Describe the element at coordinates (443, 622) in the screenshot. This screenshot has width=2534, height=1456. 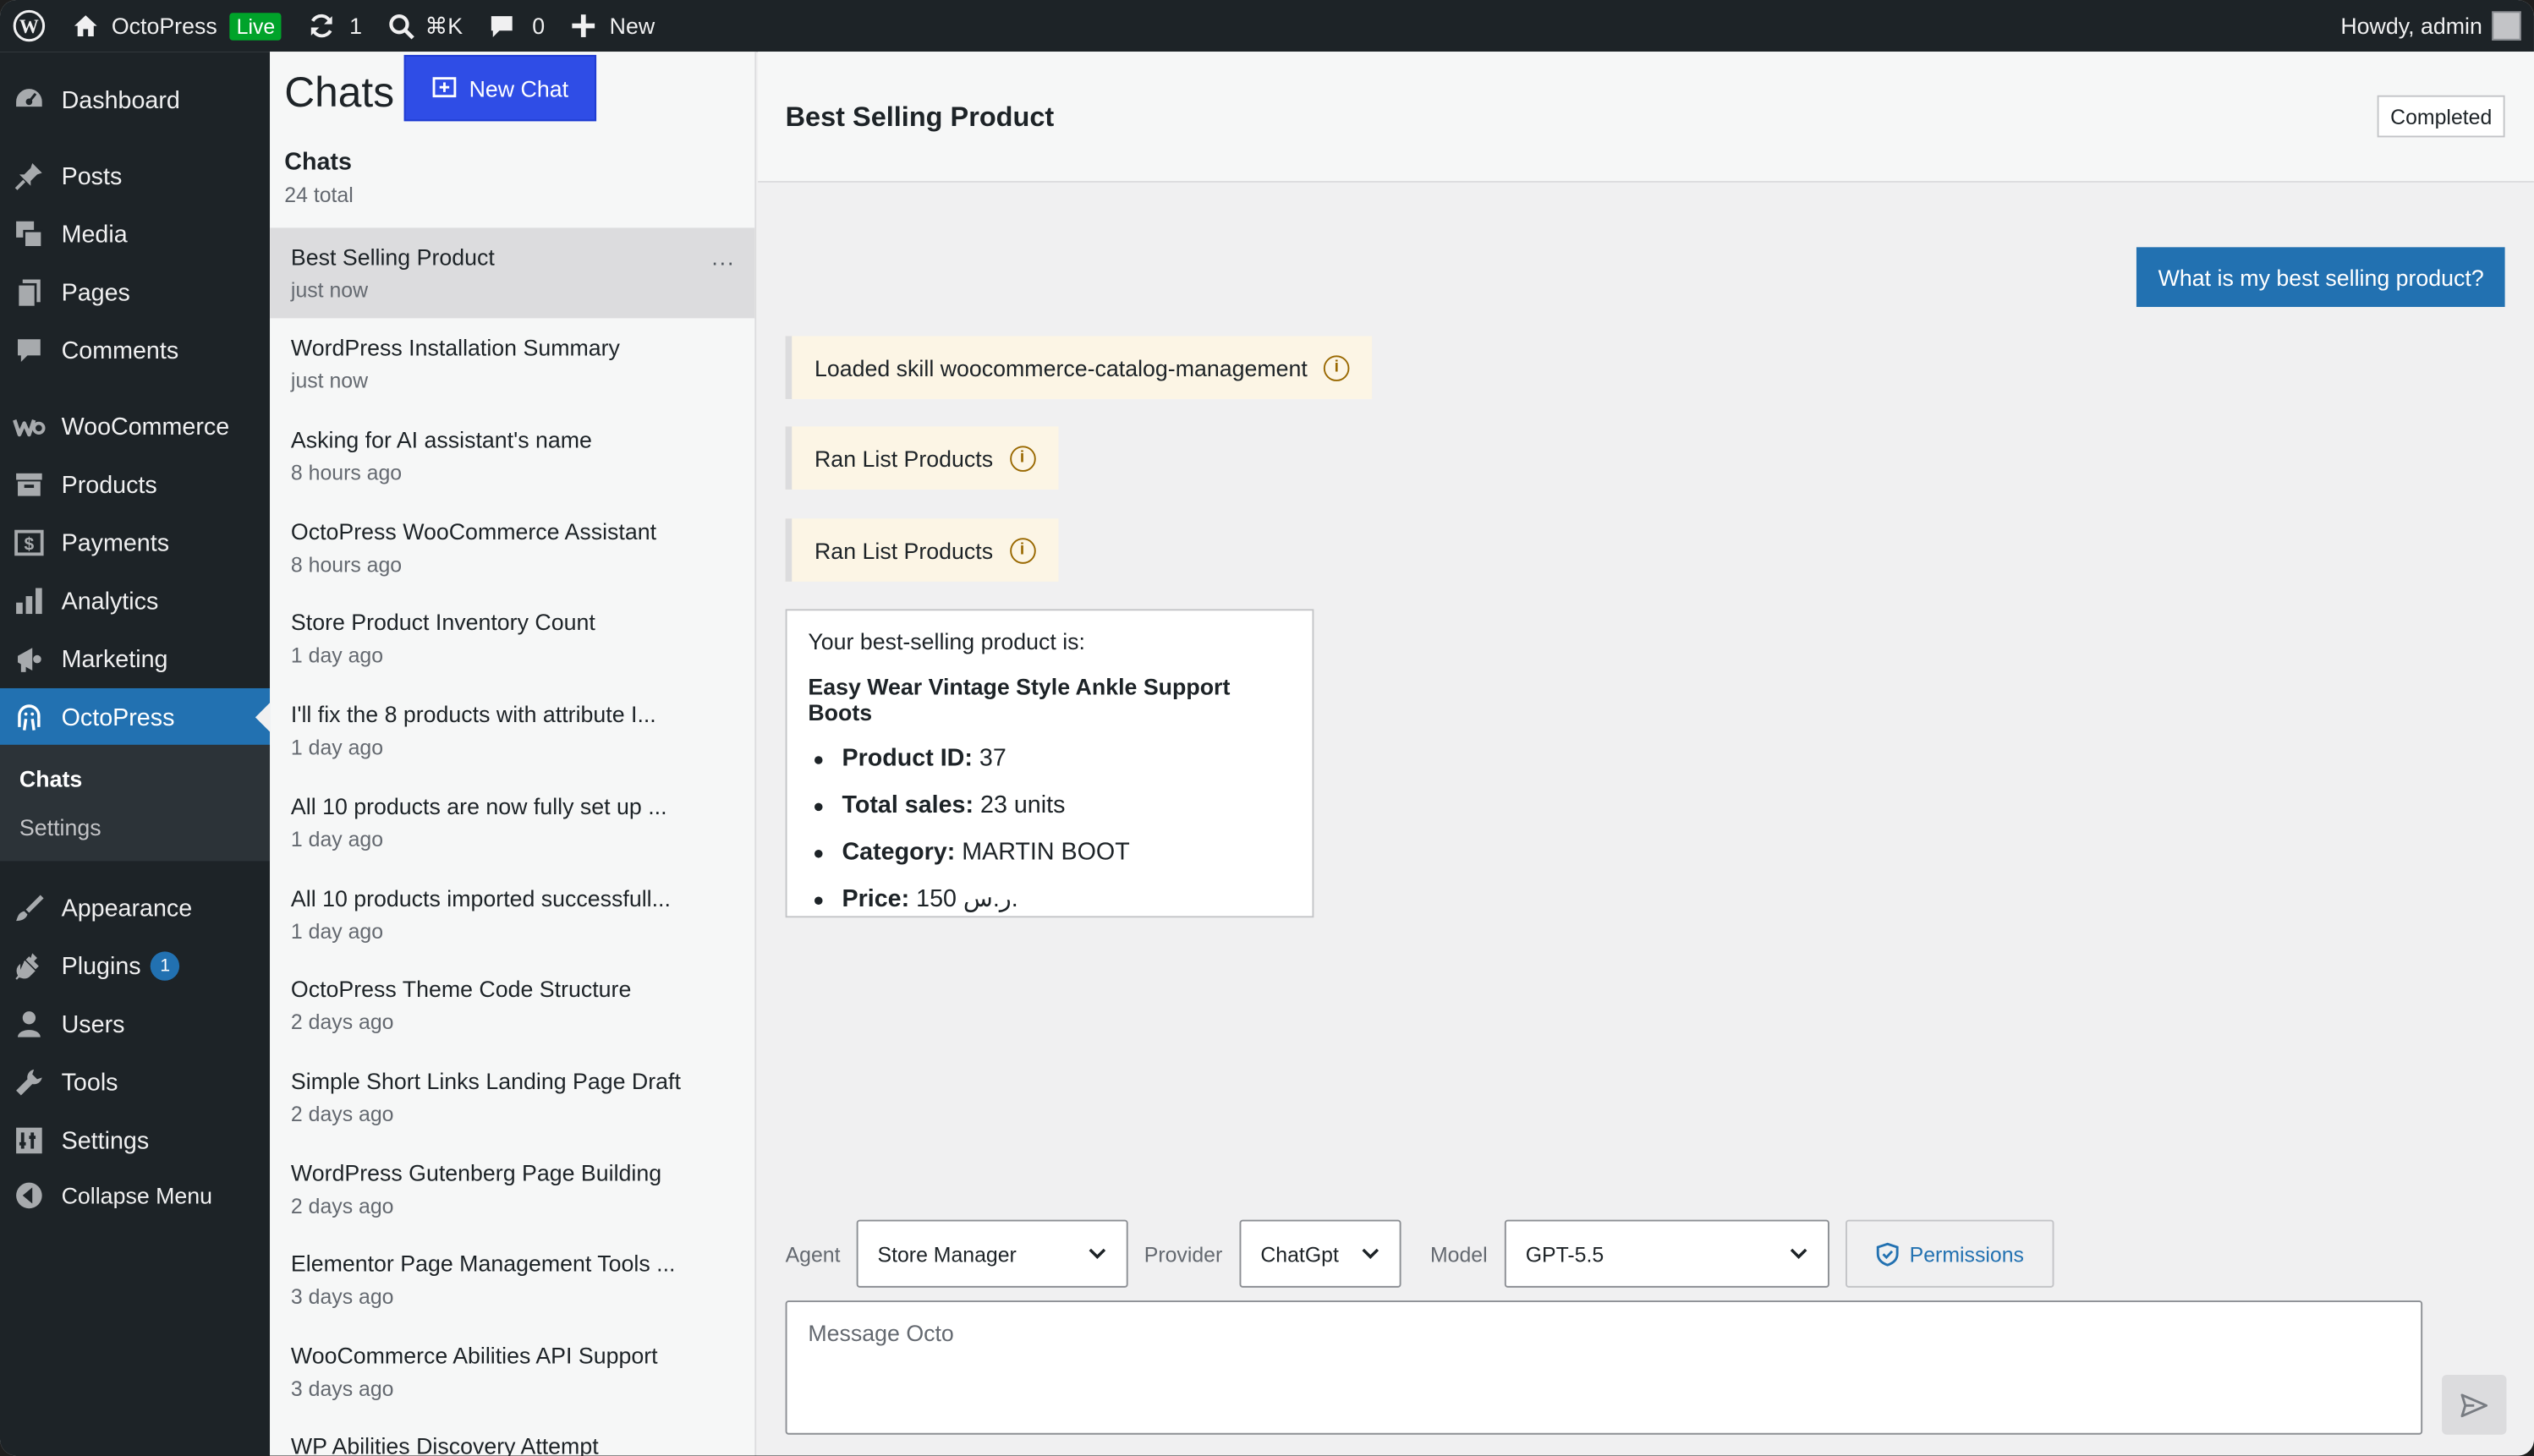
I see `chat-title: Store Product Inventory Count` at that location.